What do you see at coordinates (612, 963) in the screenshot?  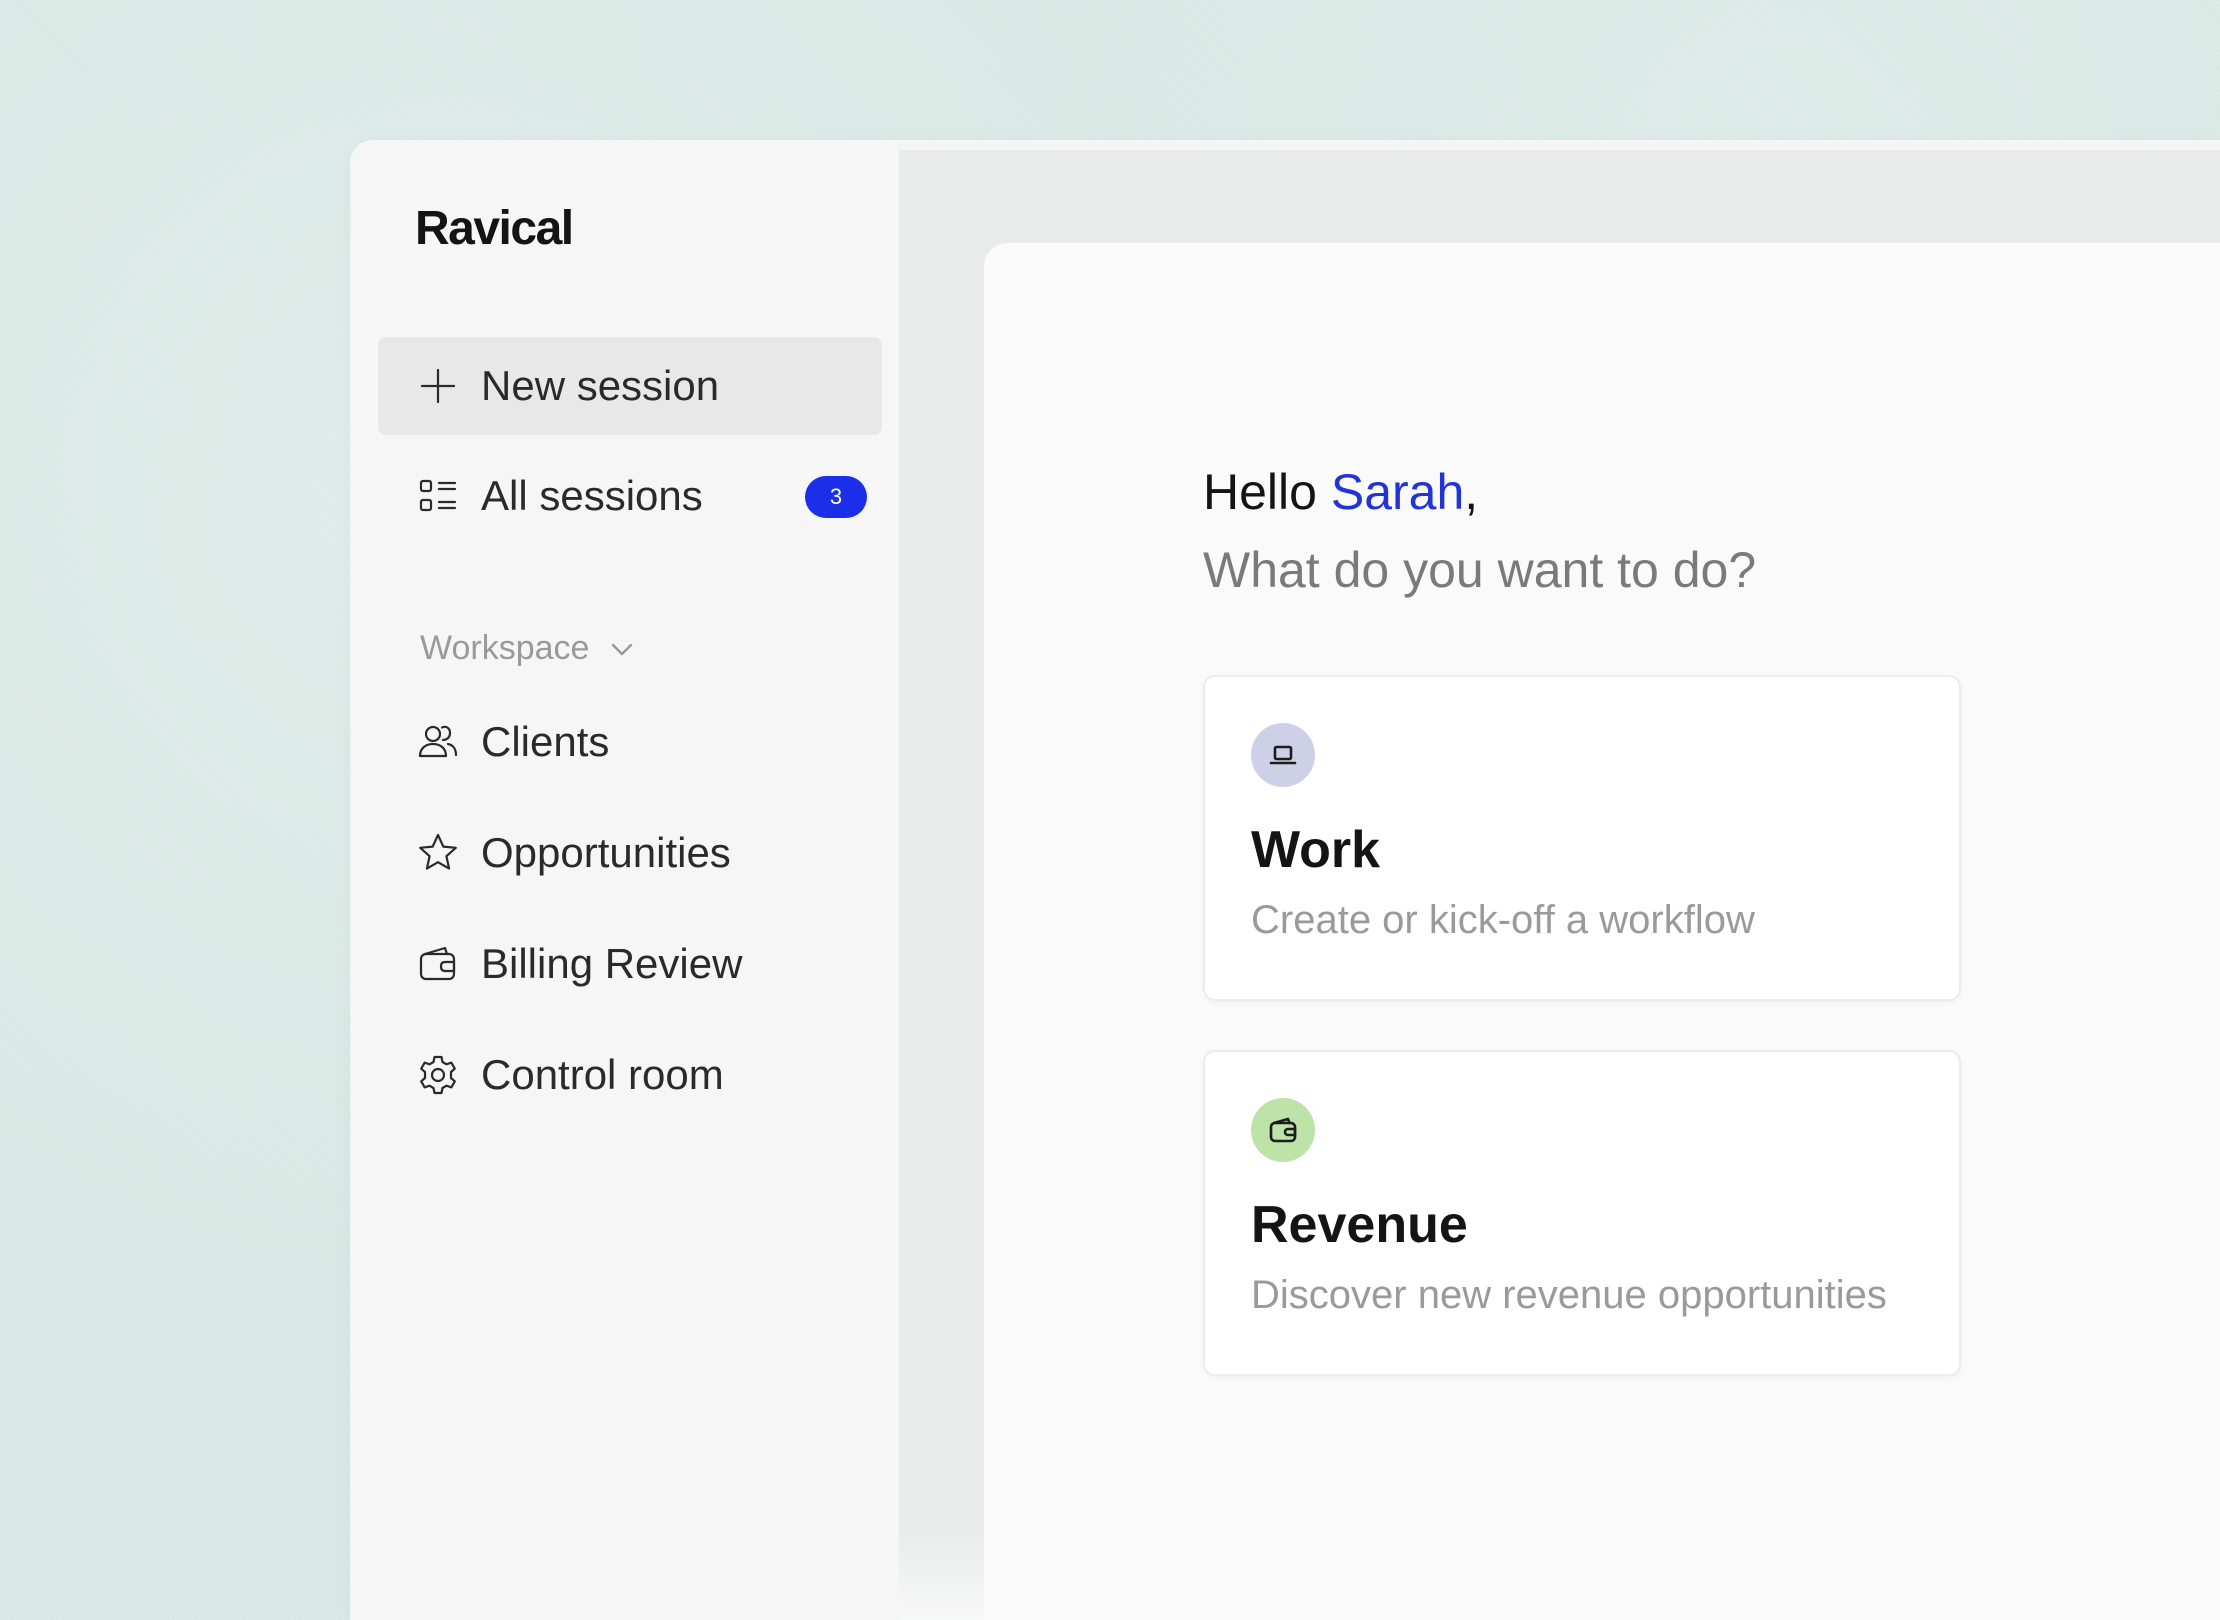 I see `billing-review-label: Billing Review` at bounding box center [612, 963].